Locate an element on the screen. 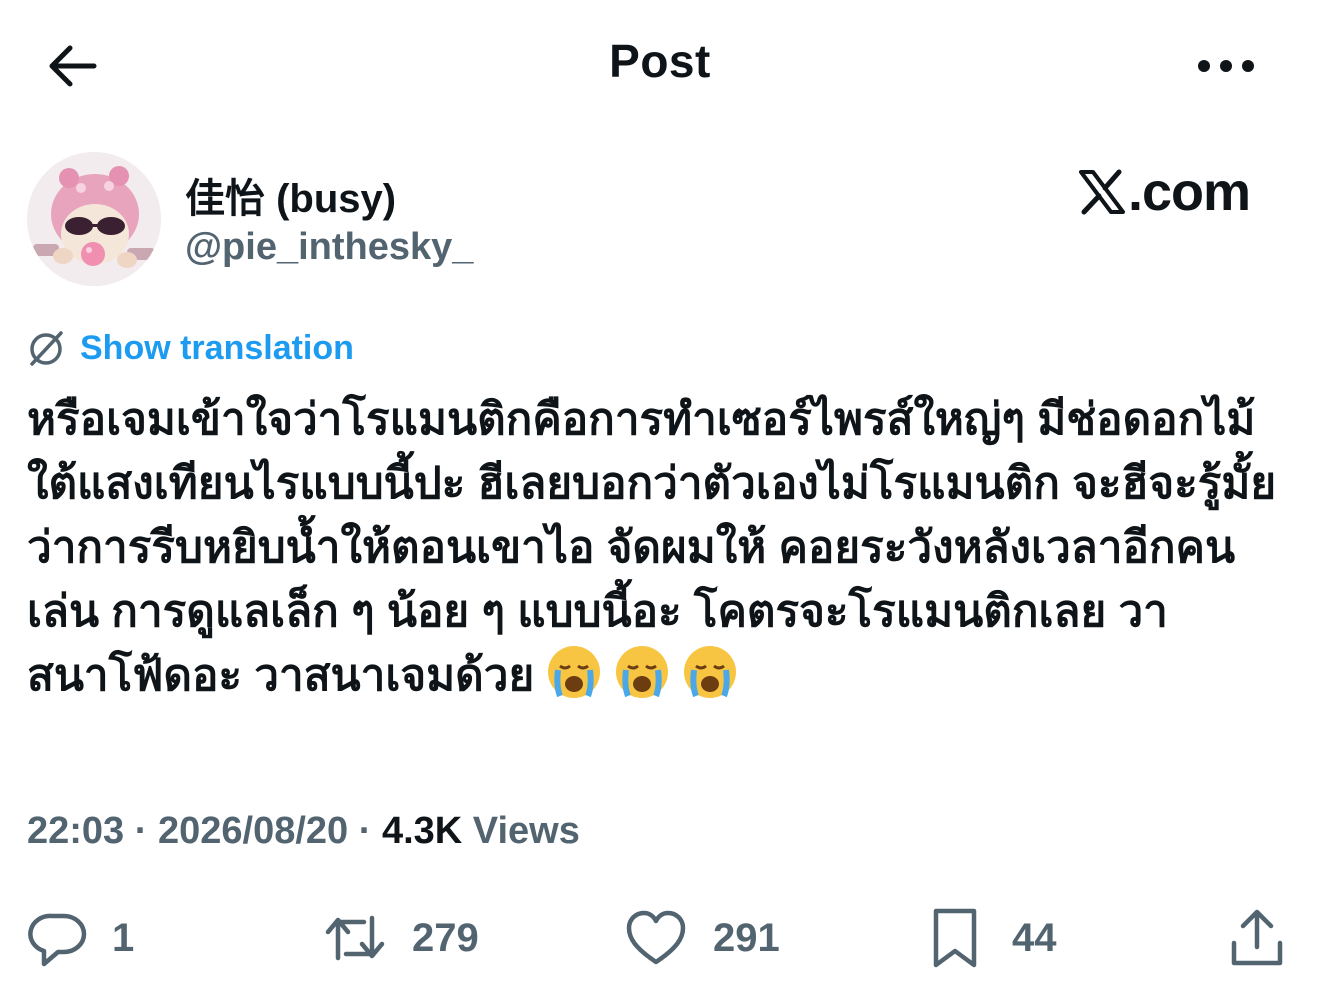 The width and height of the screenshot is (1320, 989). page-title-container: Post is located at coordinates (660, 61).